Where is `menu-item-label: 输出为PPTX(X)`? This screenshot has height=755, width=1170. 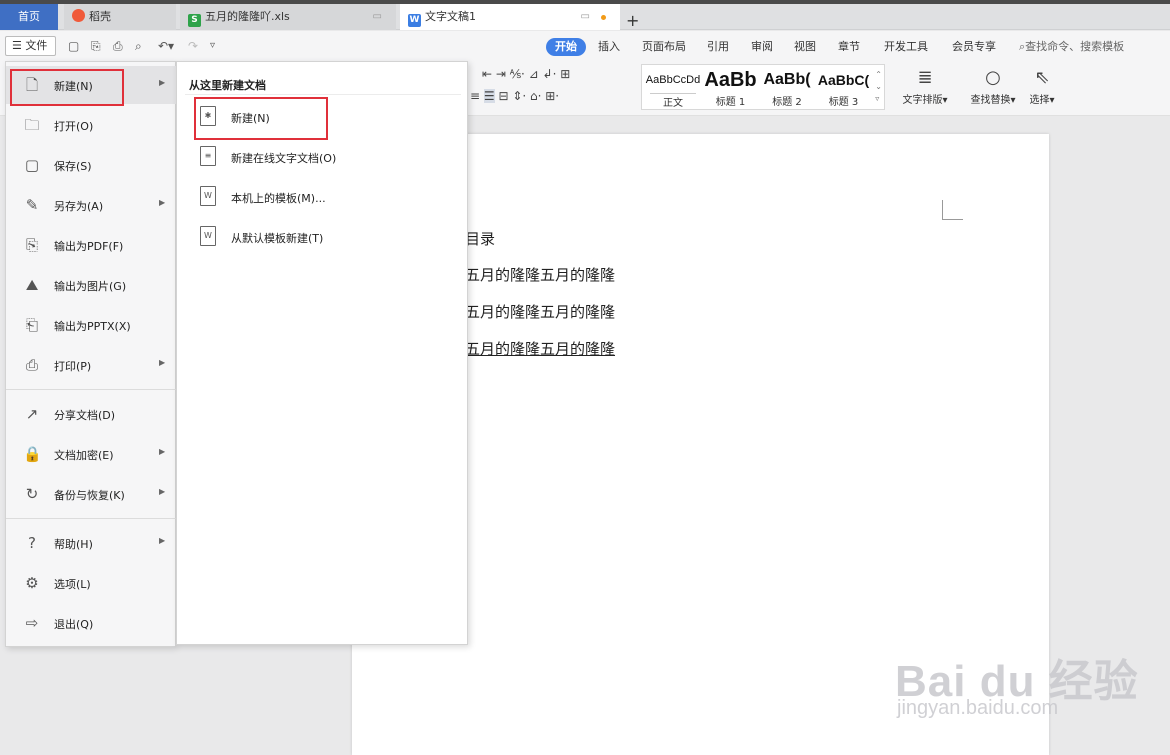 menu-item-label: 输出为PPTX(X) is located at coordinates (92, 326).